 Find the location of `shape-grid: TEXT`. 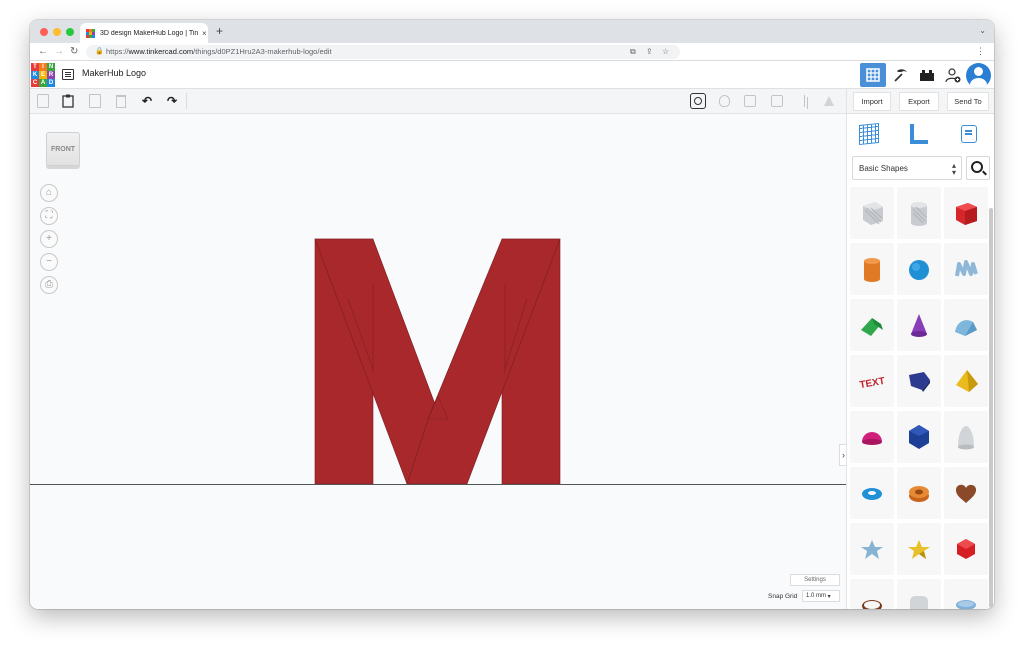

shape-grid: TEXT is located at coordinates (919, 398).